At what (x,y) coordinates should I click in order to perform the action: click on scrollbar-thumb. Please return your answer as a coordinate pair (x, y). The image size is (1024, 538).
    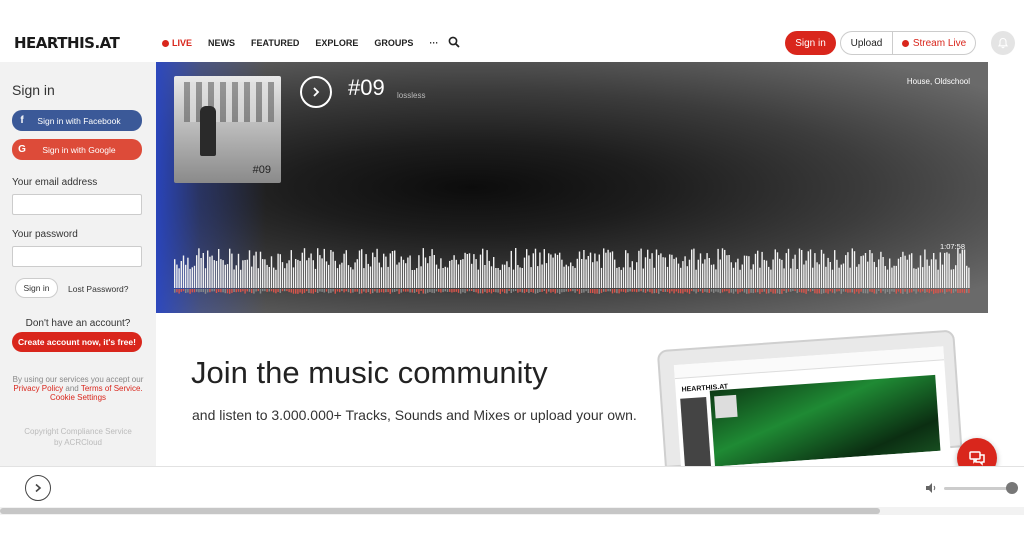
    Looking at the image, I should click on (440, 511).